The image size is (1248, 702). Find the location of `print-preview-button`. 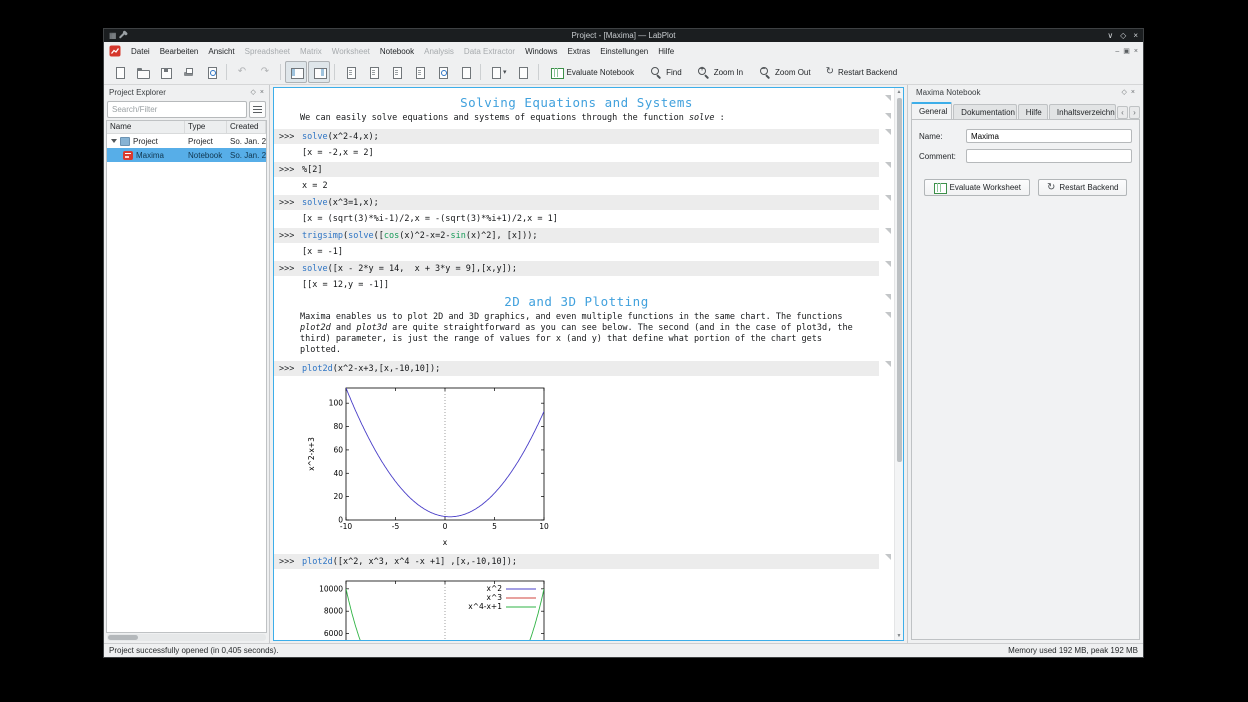

print-preview-button is located at coordinates (211, 72).